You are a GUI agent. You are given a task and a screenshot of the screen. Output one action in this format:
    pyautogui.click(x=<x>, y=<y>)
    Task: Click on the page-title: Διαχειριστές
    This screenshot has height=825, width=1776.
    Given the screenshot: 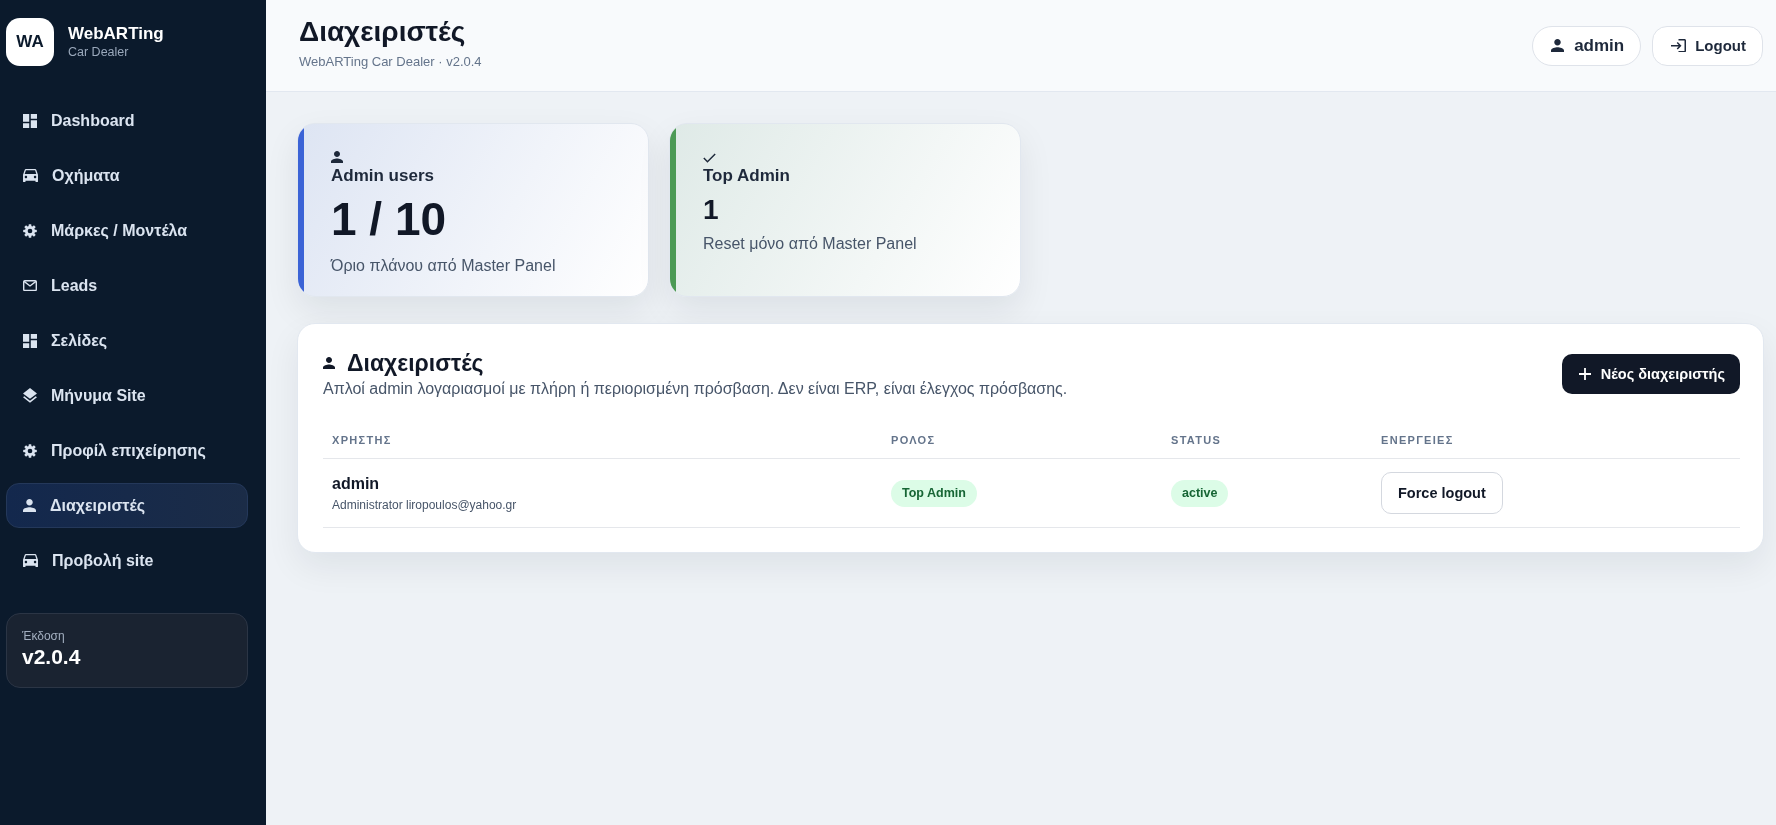 What is the action you would take?
    pyautogui.click(x=383, y=32)
    